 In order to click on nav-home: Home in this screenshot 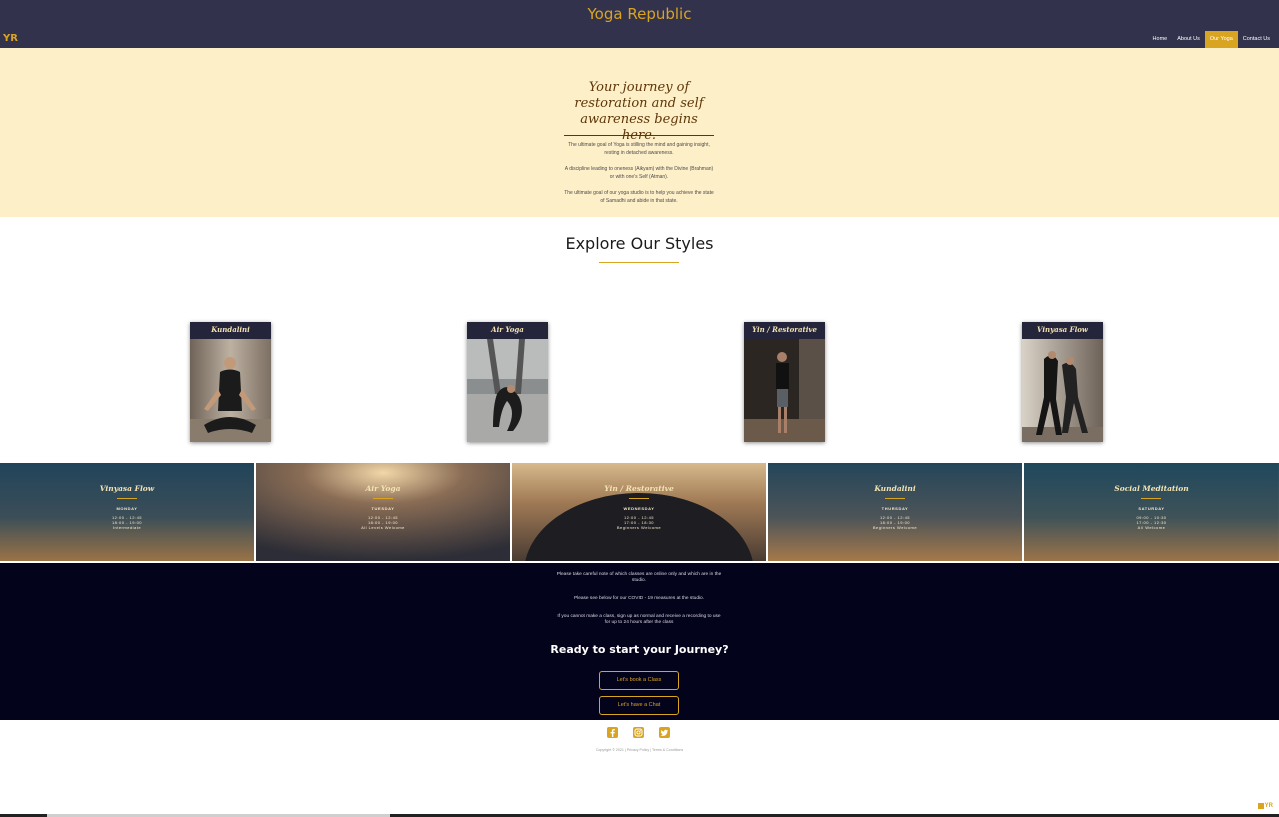, I will do `click(1160, 39)`.